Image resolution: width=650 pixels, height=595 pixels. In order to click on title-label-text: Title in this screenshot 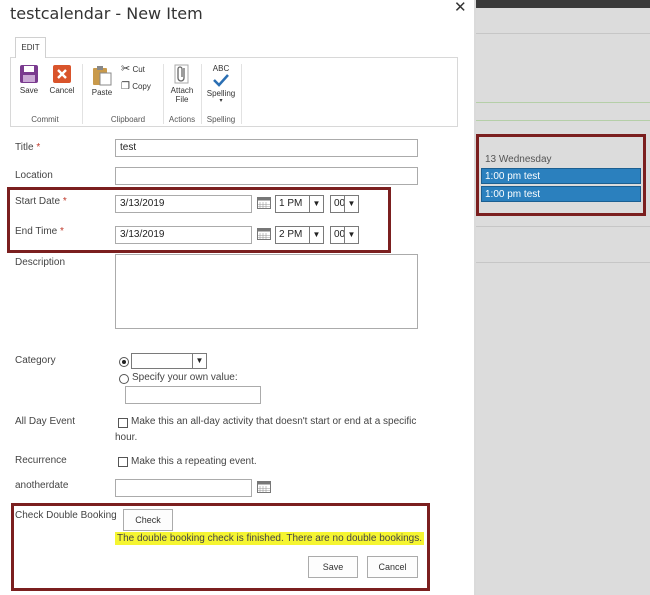, I will do `click(24, 147)`.